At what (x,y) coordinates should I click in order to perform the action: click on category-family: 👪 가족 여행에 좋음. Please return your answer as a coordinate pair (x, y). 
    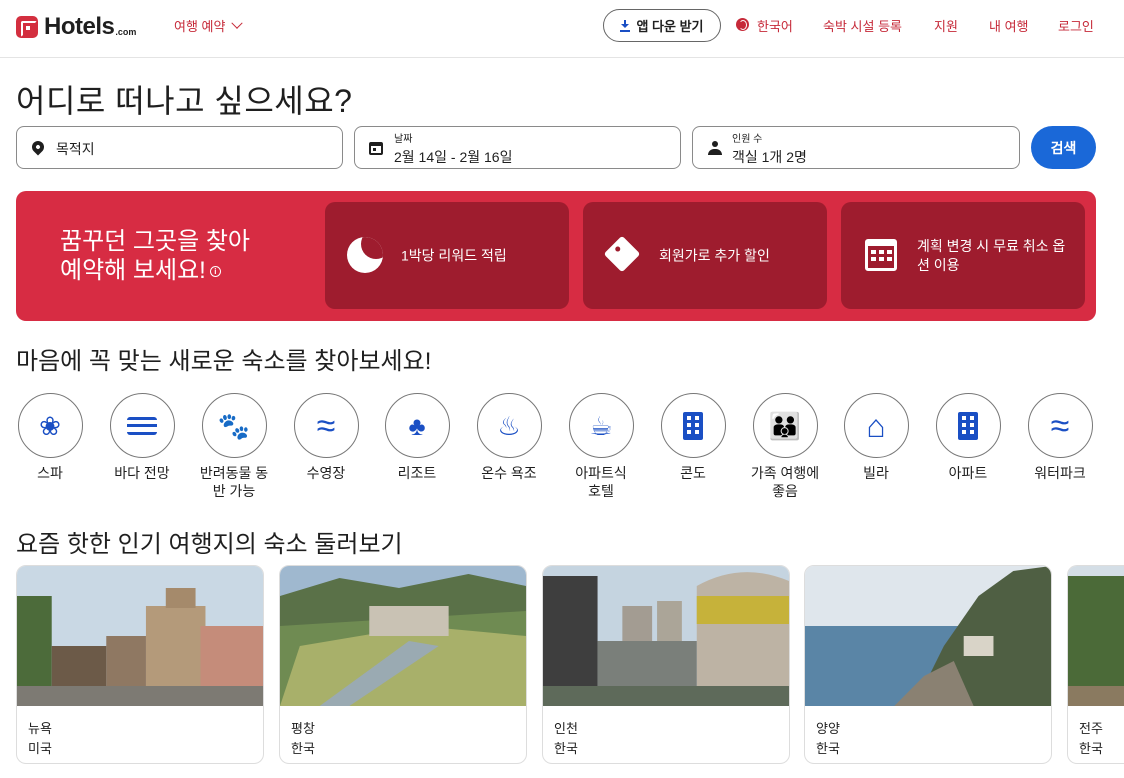
    Looking at the image, I should click on (785, 446).